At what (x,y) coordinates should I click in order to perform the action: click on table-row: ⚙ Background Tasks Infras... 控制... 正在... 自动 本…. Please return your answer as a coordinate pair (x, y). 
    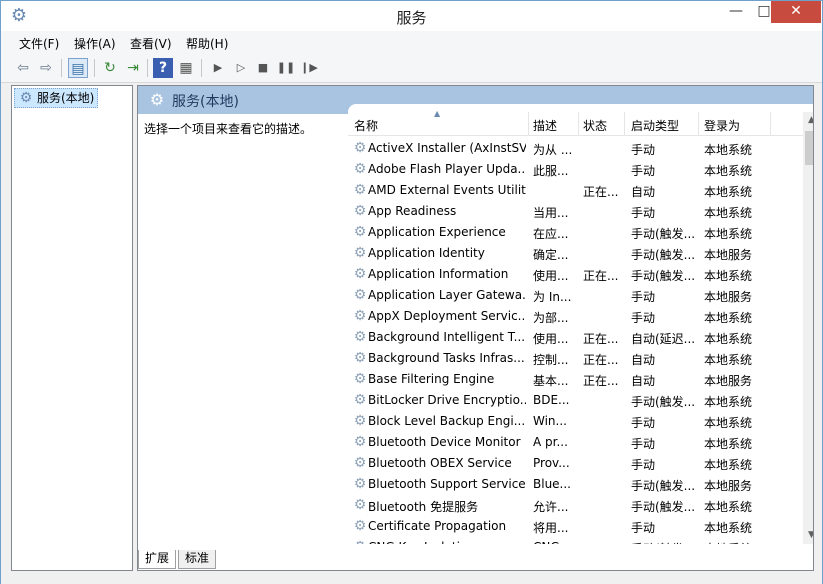
    Looking at the image, I should click on (575, 358).